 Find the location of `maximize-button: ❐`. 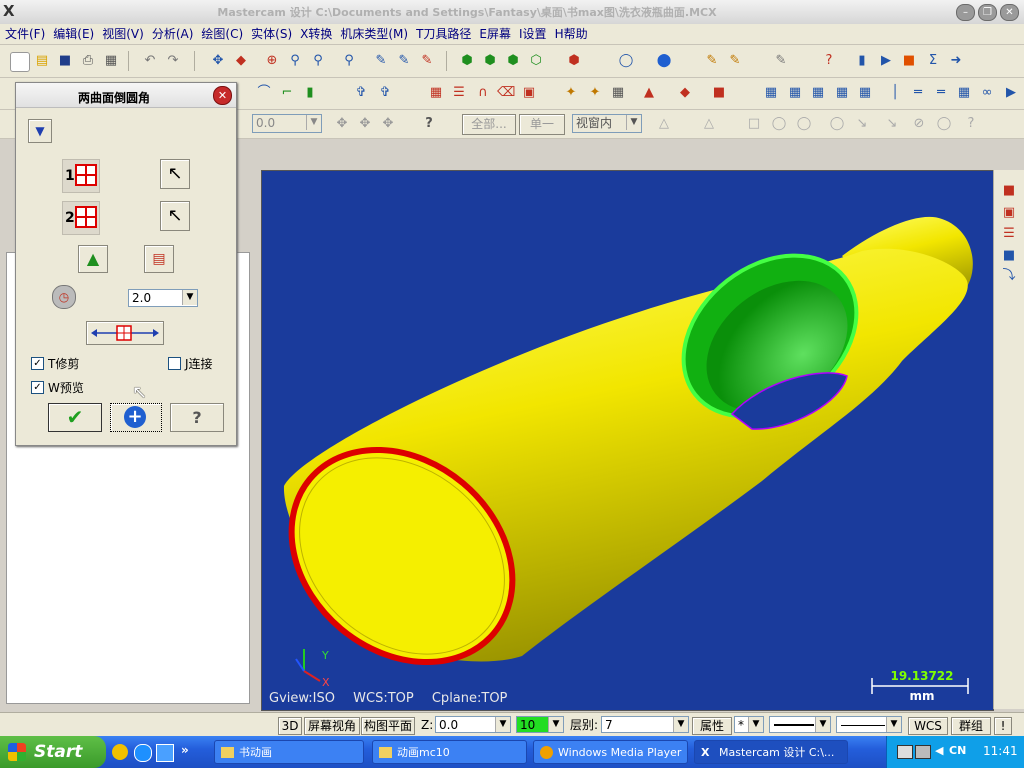

maximize-button: ❐ is located at coordinates (987, 12).